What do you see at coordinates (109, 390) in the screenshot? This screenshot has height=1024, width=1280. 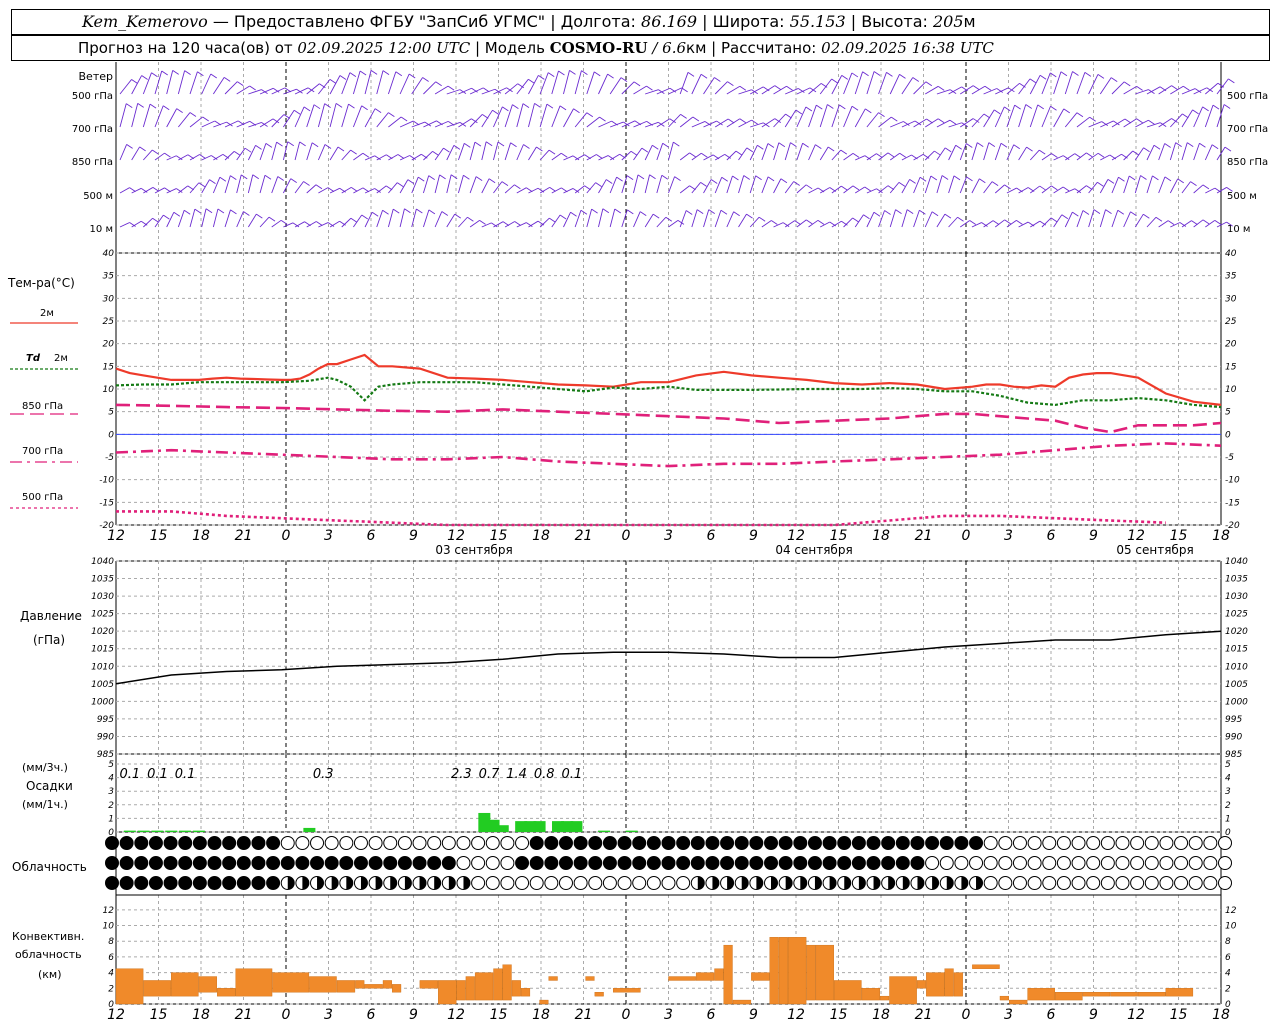 I see `temp-tick-left: 10` at bounding box center [109, 390].